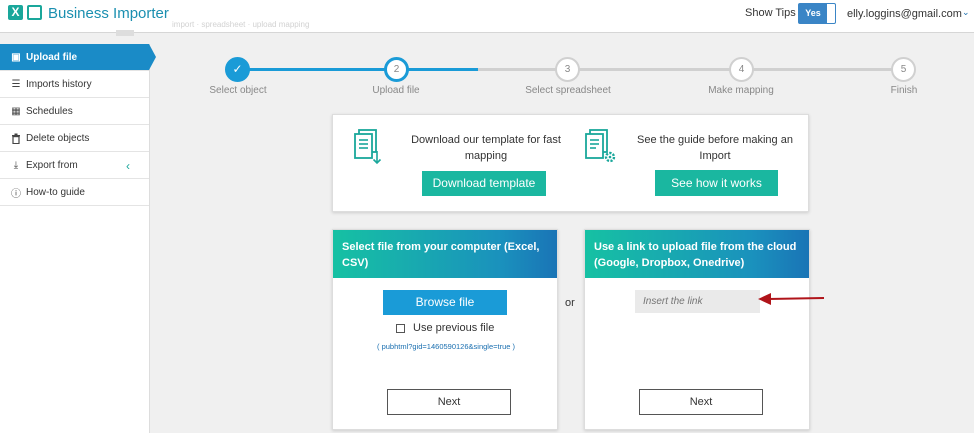 This screenshot has height=433, width=974. Describe the element at coordinates (813, 13) in the screenshot. I see `toggle-yes: Yes` at that location.